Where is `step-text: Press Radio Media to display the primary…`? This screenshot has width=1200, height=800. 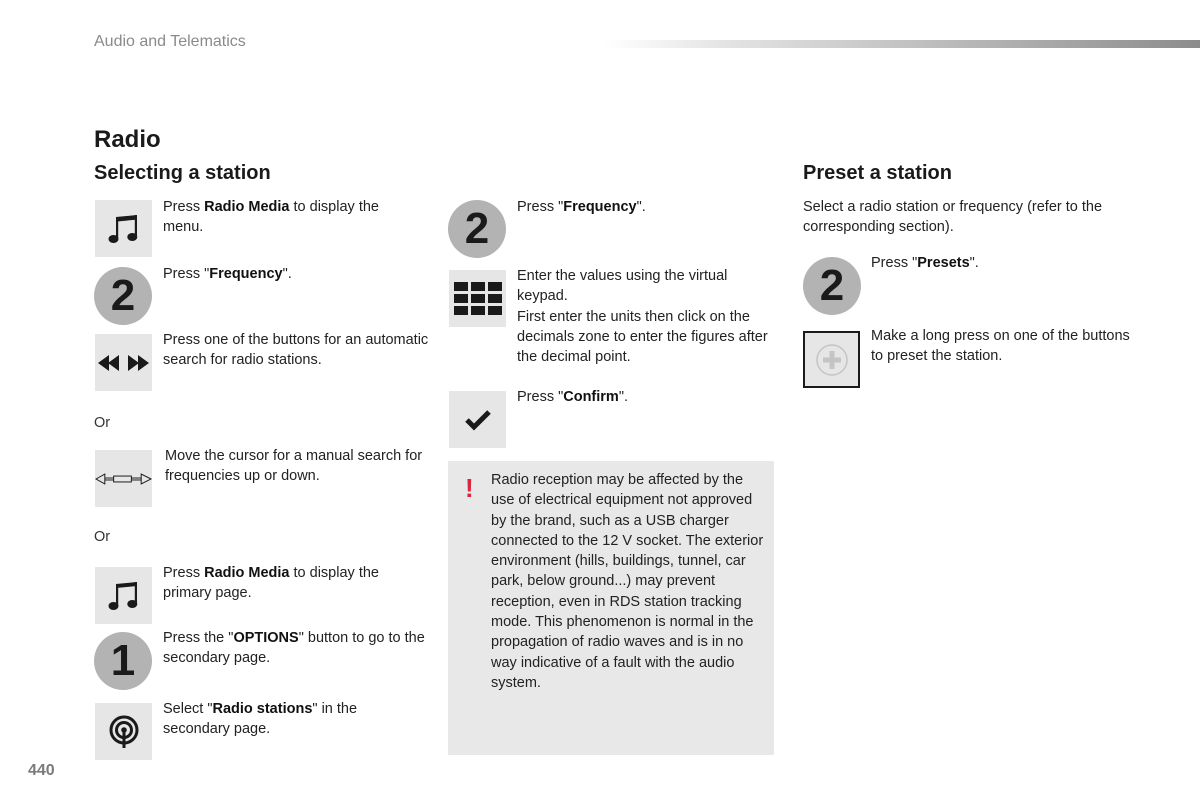
step-text: Press Radio Media to display the primary… is located at coordinates (271, 583).